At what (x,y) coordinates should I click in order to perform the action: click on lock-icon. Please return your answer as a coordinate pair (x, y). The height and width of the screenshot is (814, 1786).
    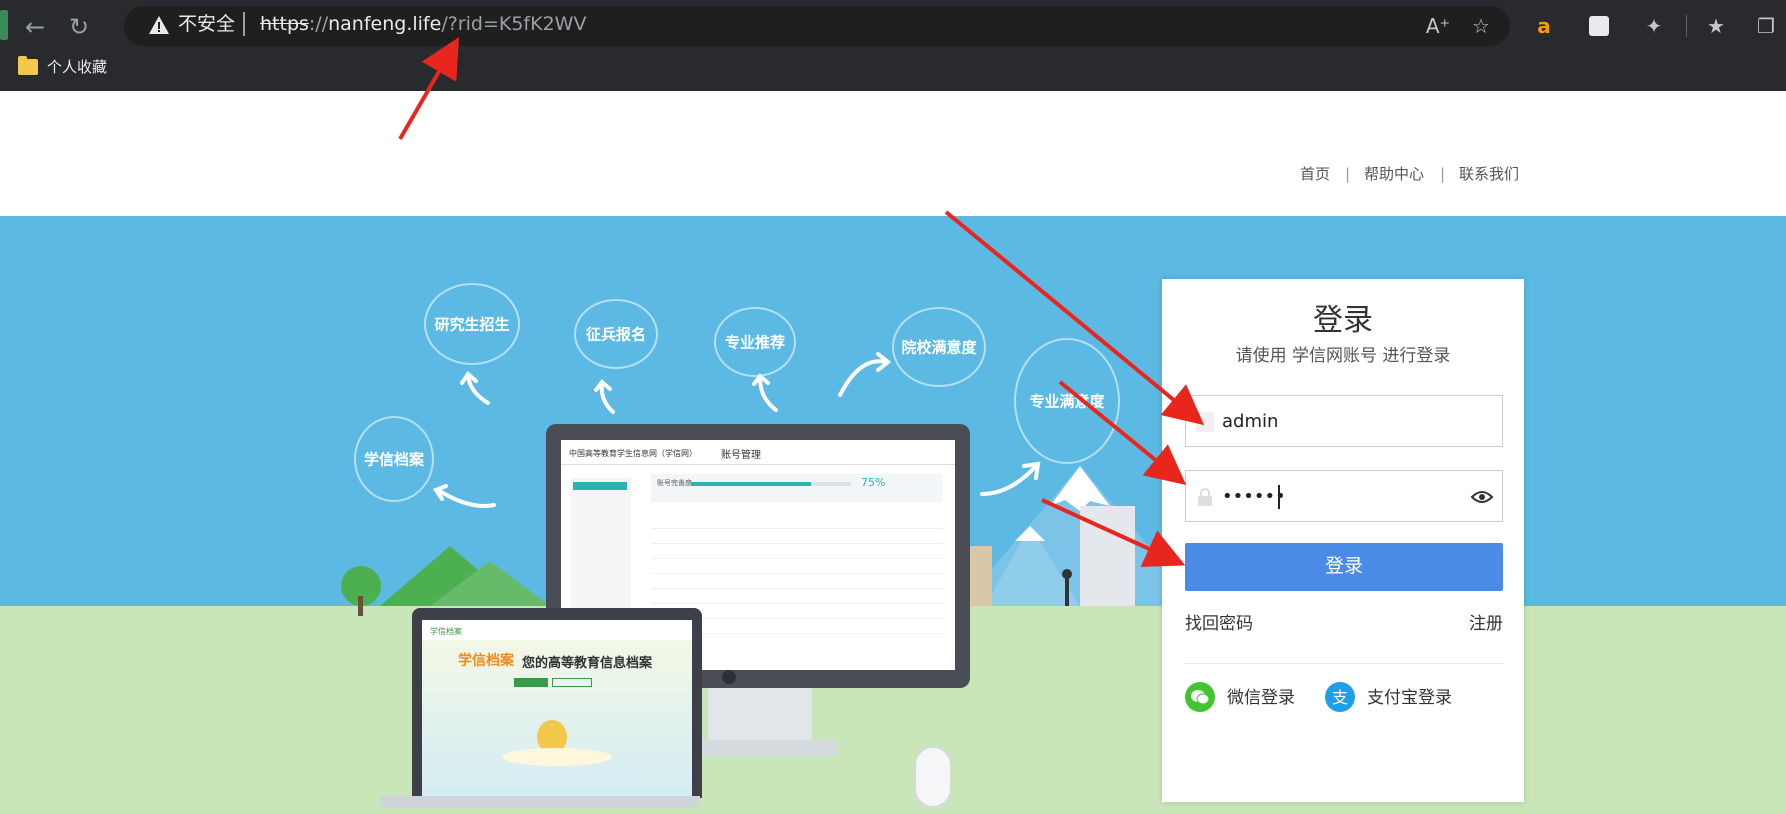
    Looking at the image, I should click on (1205, 497).